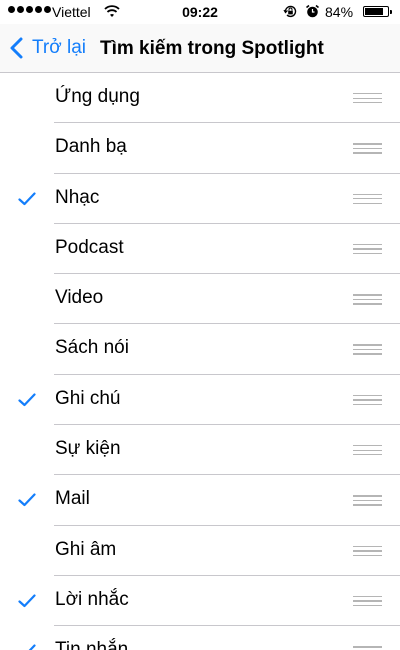  Describe the element at coordinates (377, 11) in the screenshot. I see `battery-icon` at that location.